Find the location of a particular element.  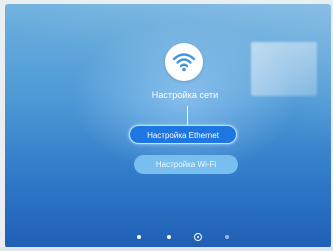

wifi-icon is located at coordinates (184, 62).